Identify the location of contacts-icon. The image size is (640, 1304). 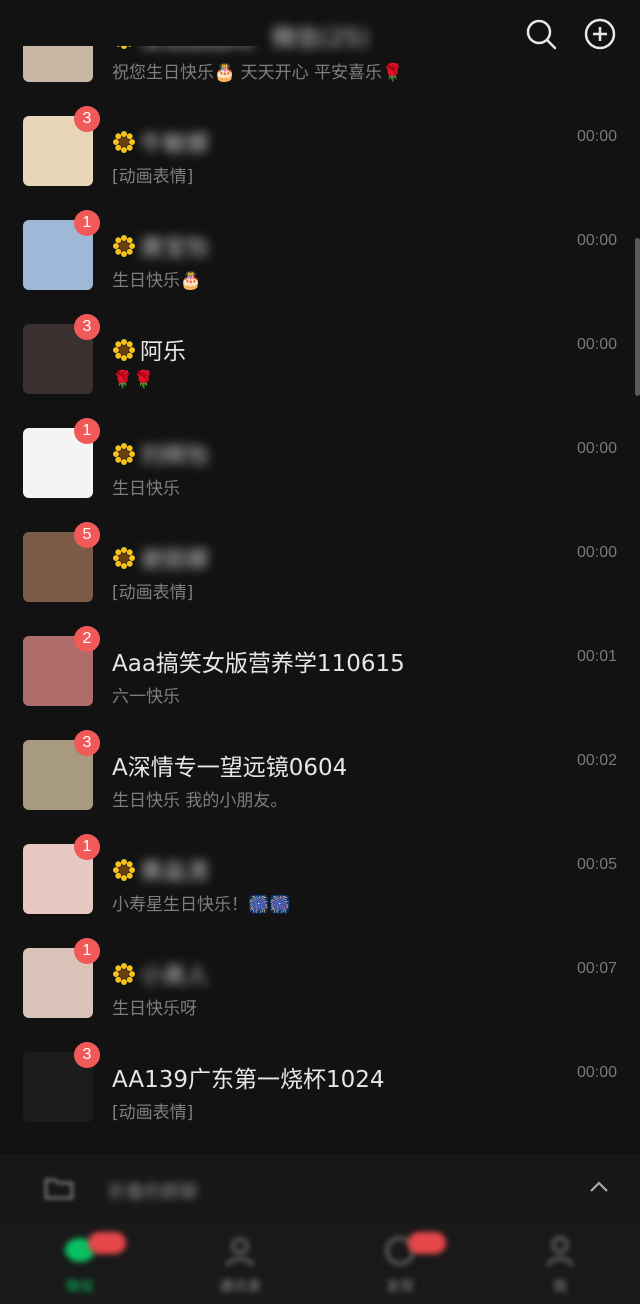
(240, 1252).